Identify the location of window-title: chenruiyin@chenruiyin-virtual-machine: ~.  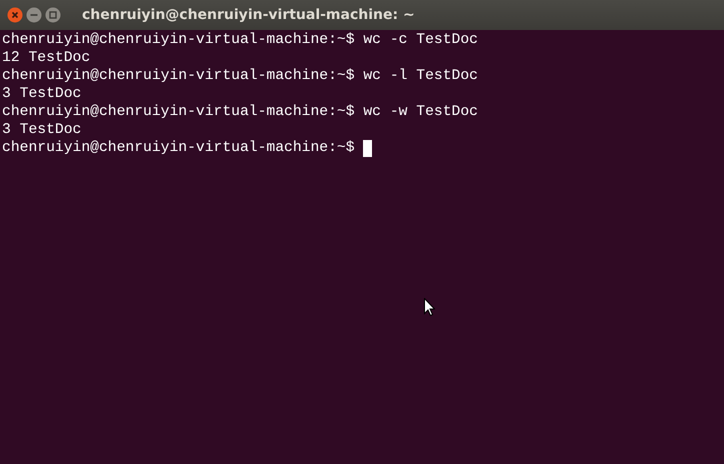
(248, 15).